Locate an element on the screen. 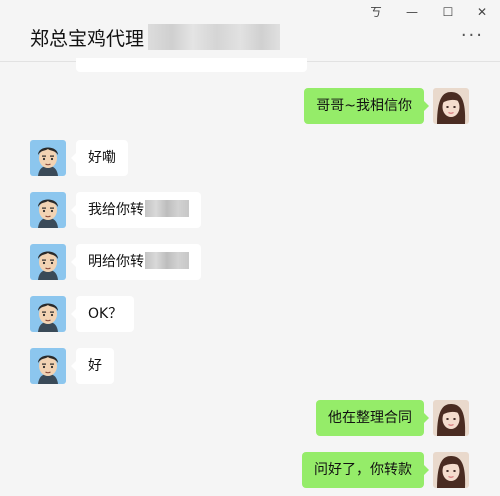  outgoing-message-bubble: 问好了，你转款 is located at coordinates (365, 470).